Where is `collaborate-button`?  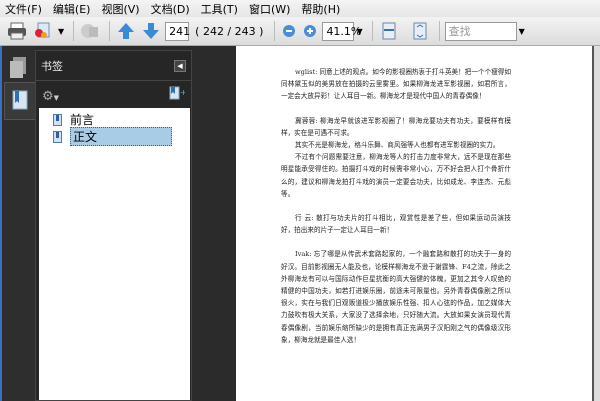
collaborate-button is located at coordinates (90, 31).